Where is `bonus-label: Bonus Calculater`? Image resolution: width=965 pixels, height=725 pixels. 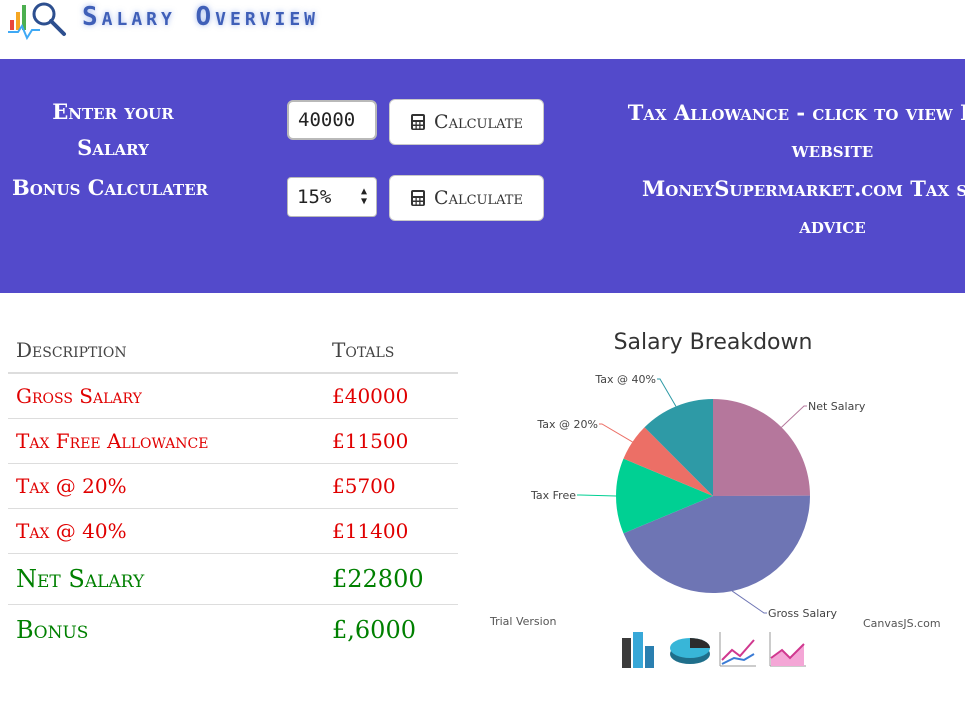
bonus-label: Bonus Calculater is located at coordinates (110, 187).